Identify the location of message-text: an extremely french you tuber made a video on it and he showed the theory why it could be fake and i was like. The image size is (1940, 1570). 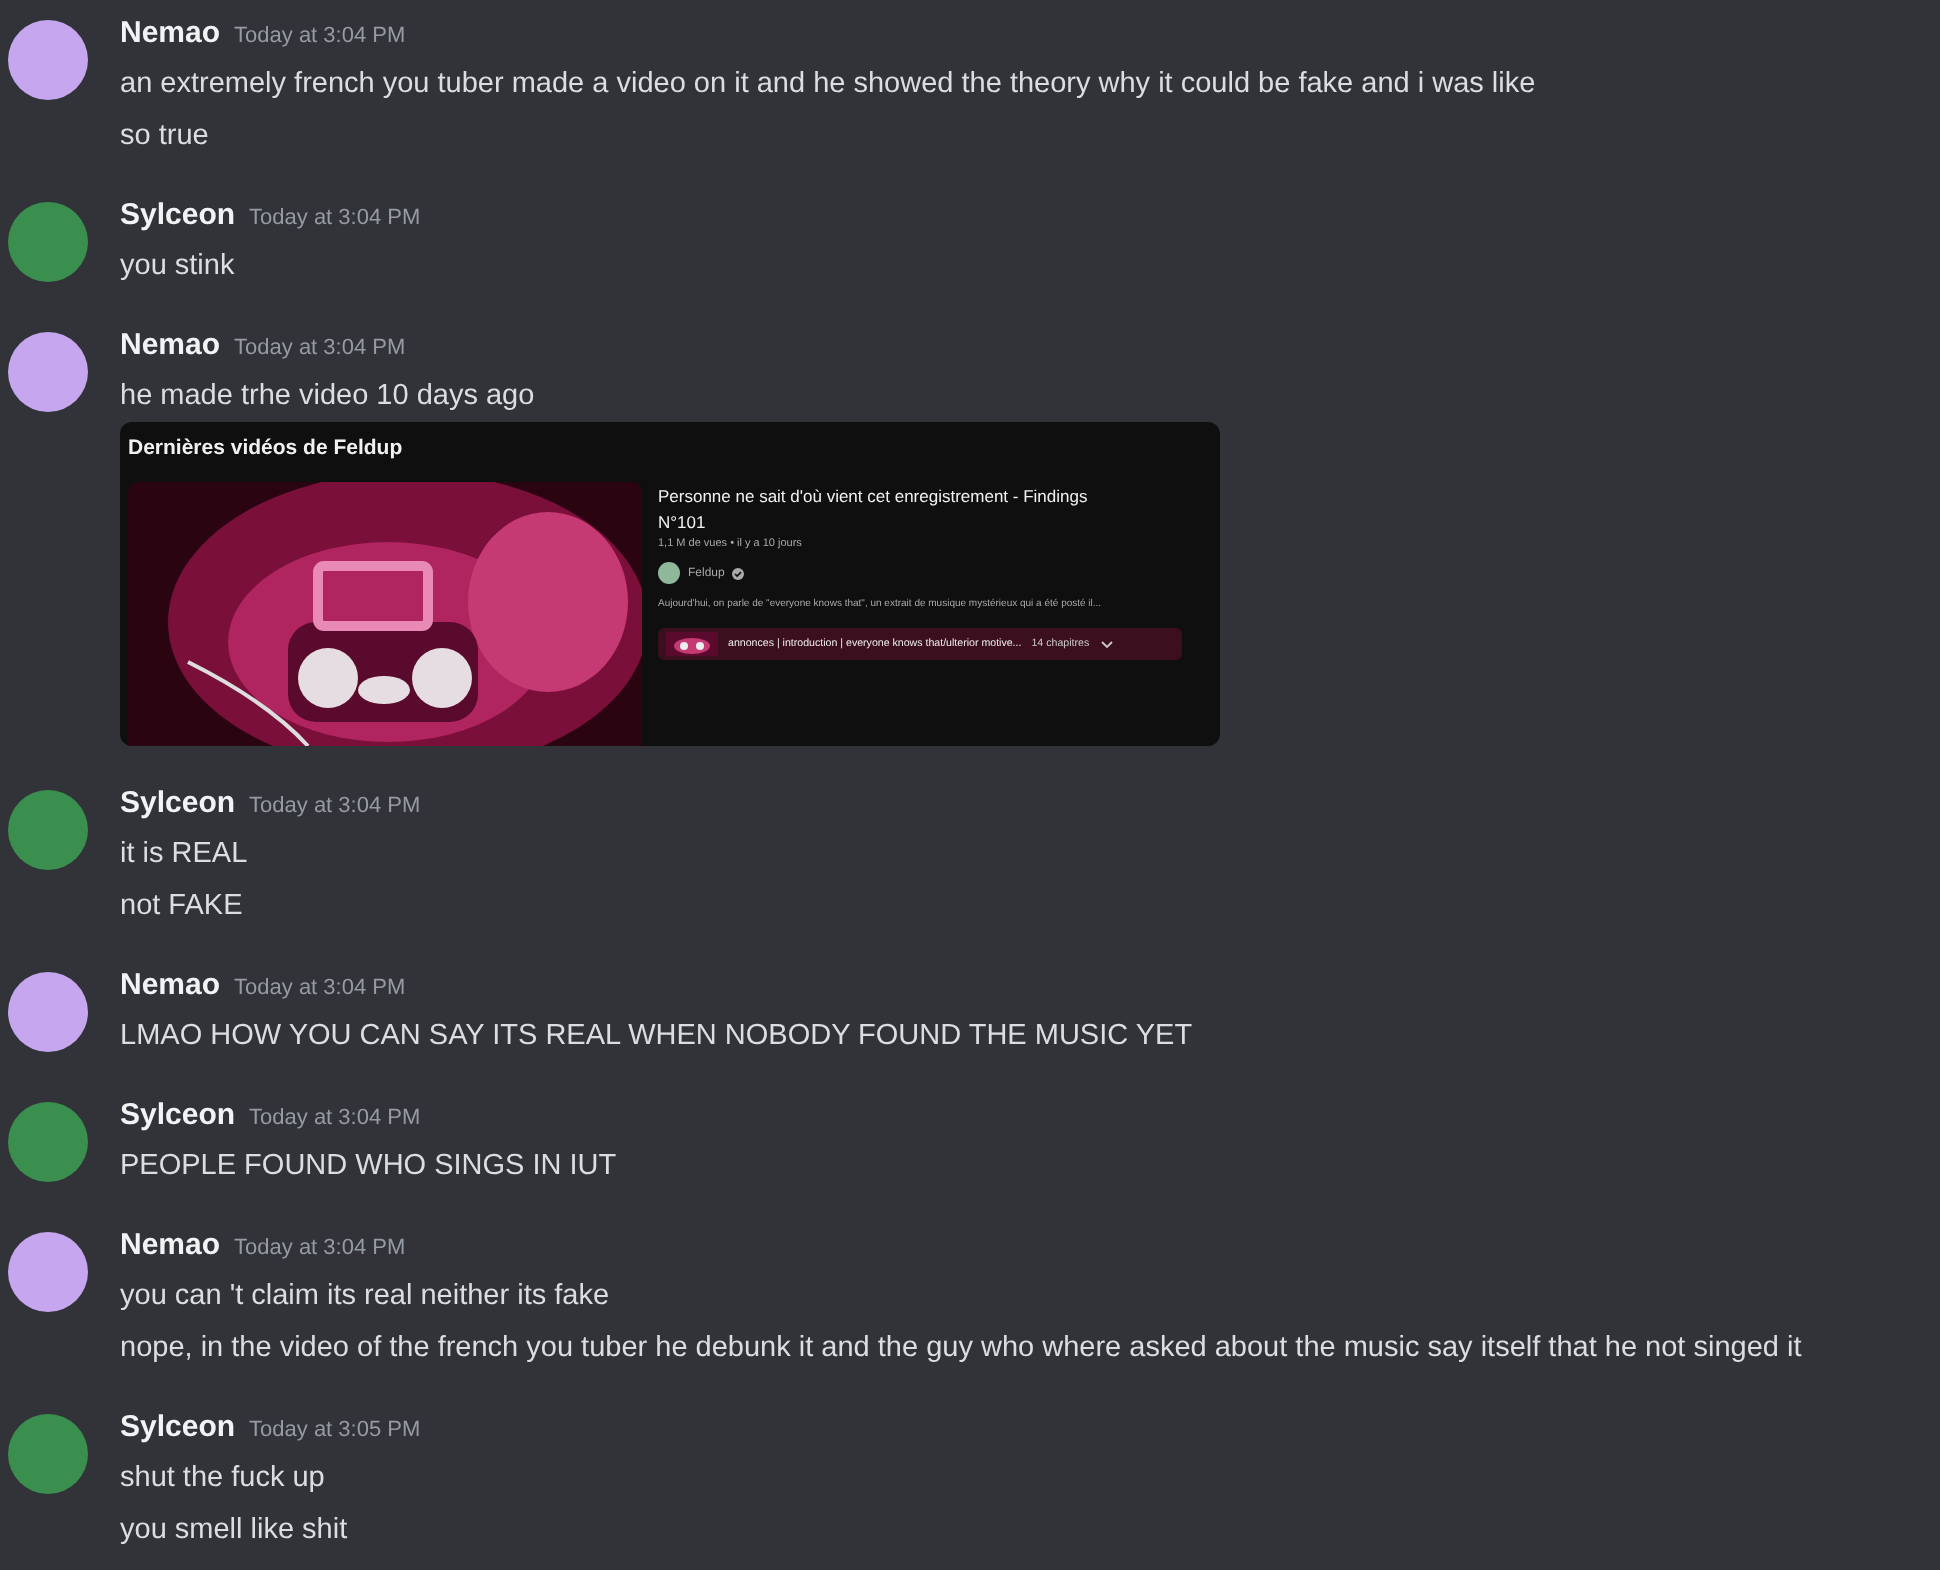
(828, 85).